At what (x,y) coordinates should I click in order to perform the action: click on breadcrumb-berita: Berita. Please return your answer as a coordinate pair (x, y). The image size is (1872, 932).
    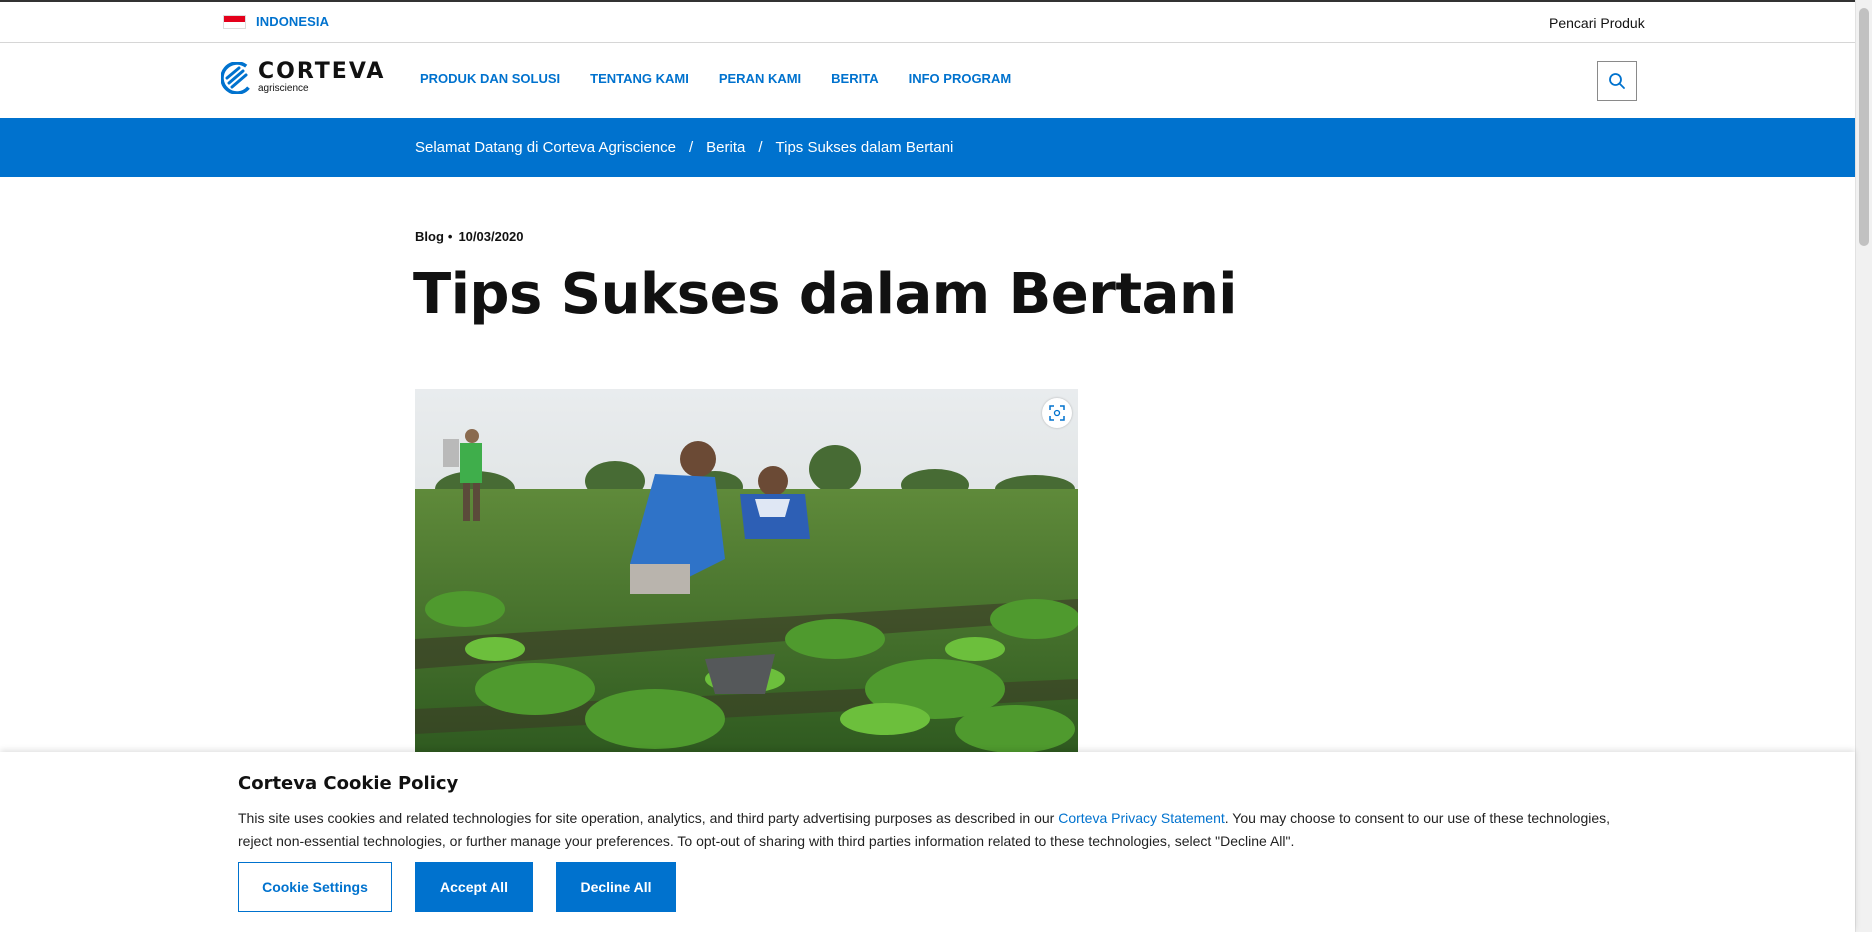
    Looking at the image, I should click on (725, 147).